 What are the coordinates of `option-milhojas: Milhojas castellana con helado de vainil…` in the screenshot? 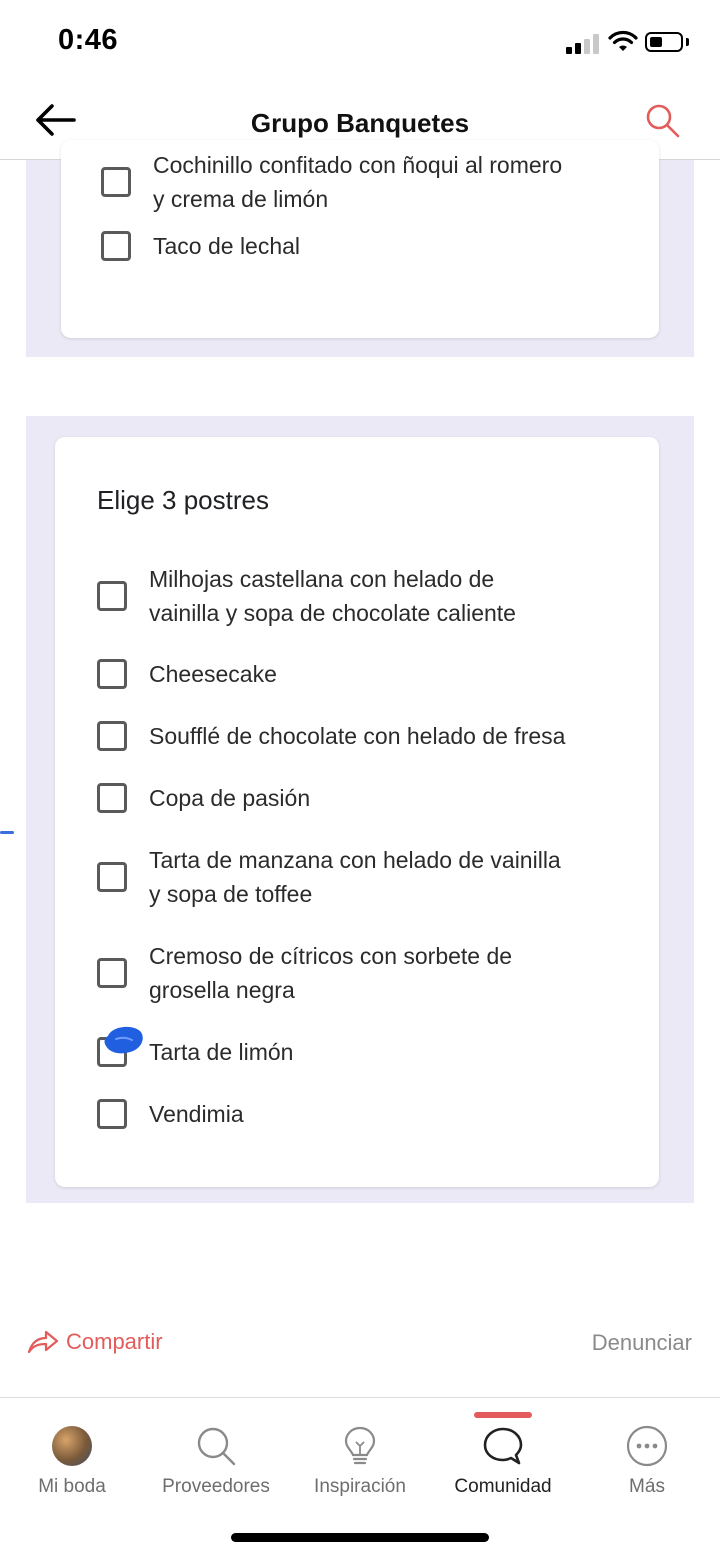 It's located at (306, 596).